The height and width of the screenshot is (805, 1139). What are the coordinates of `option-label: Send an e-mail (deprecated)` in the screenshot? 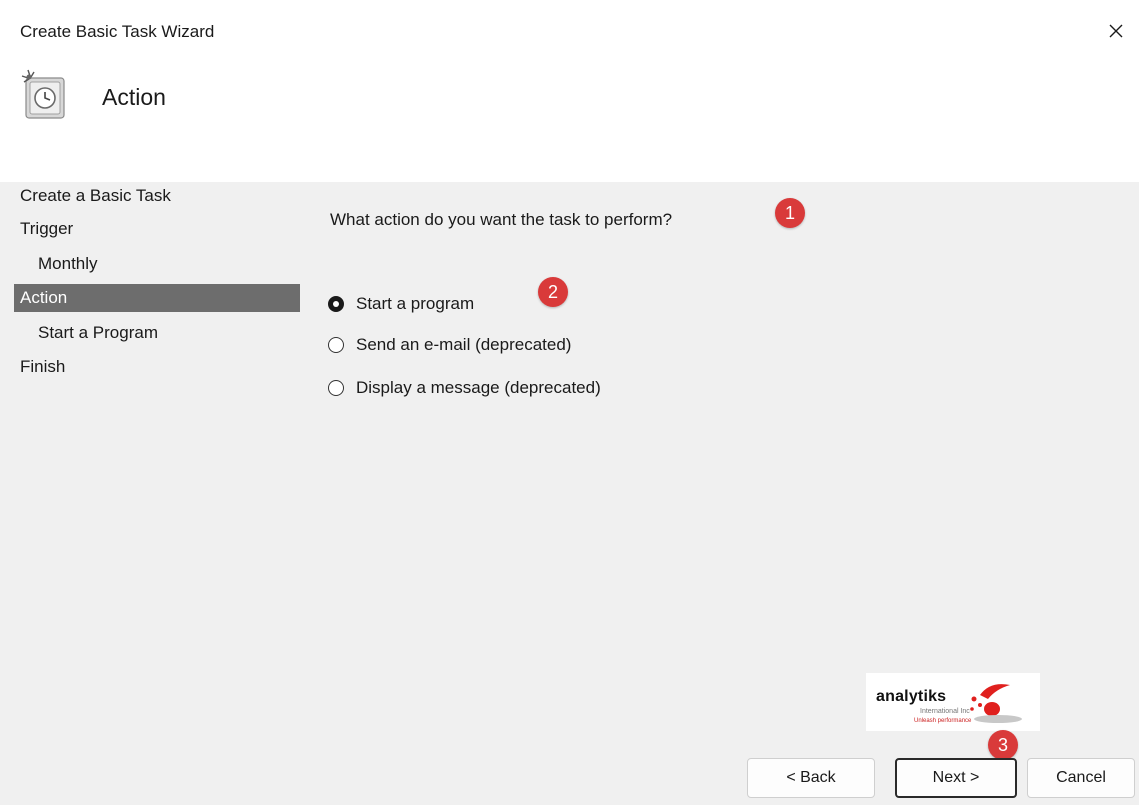 It's located at (464, 344).